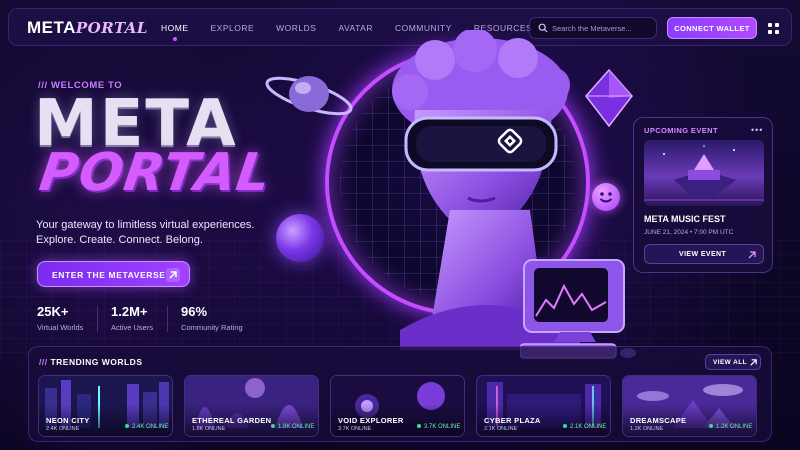 This screenshot has height=450, width=800. I want to click on view-all-button: VIEW ALL, so click(733, 362).